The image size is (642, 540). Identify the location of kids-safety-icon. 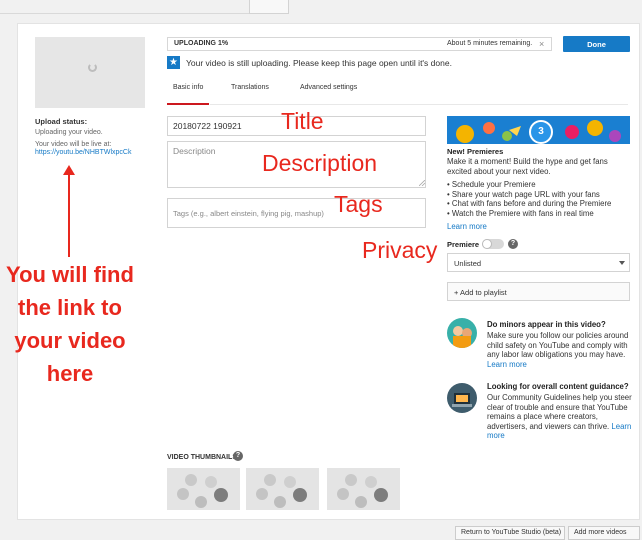
(462, 333).